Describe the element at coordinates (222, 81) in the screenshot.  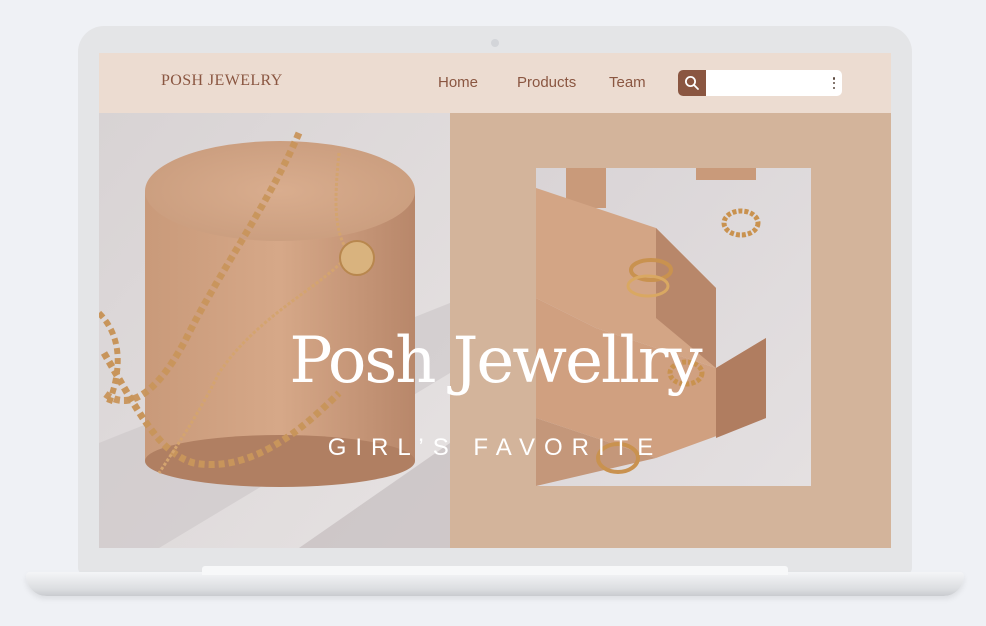
I see `brand-logo: POSH JEWELRY` at that location.